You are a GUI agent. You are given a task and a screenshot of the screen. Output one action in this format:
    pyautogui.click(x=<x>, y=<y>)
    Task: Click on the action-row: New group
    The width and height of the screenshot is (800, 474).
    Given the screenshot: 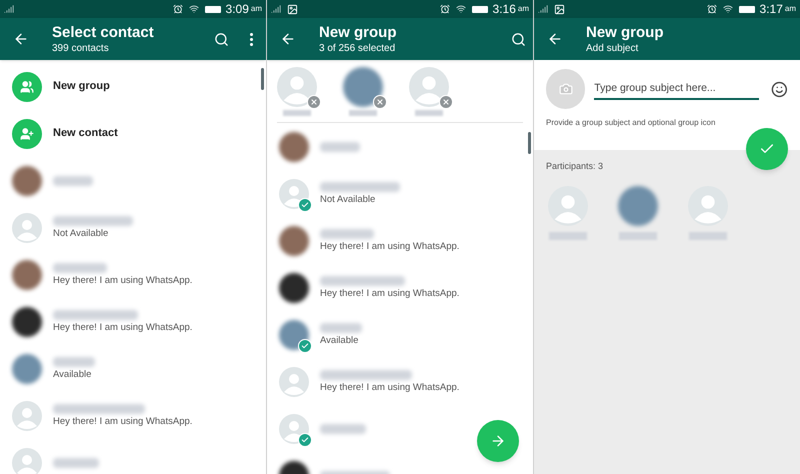 What is the action you would take?
    pyautogui.click(x=133, y=86)
    